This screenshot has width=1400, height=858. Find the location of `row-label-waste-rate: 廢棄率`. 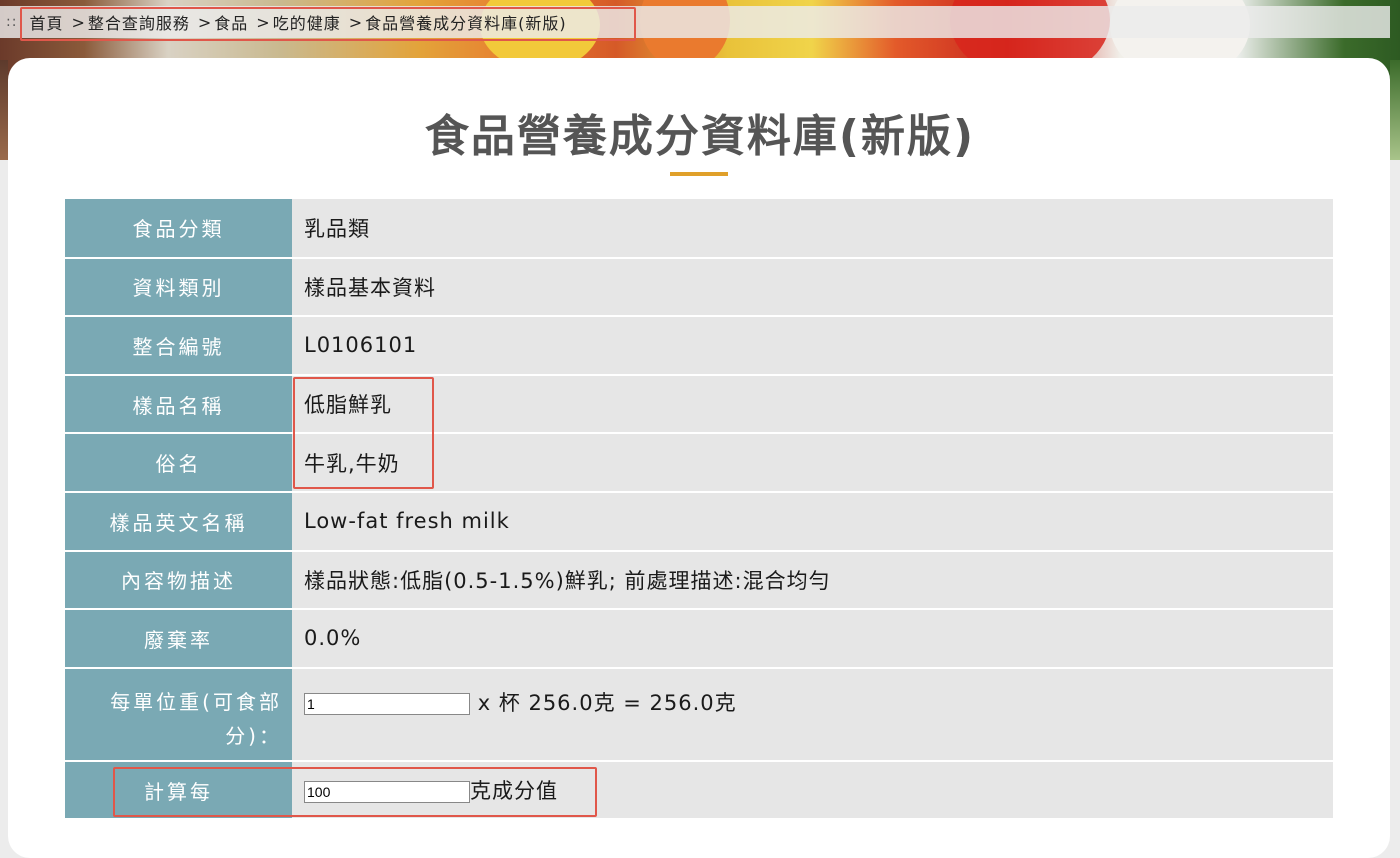

row-label-waste-rate: 廢棄率 is located at coordinates (178, 639).